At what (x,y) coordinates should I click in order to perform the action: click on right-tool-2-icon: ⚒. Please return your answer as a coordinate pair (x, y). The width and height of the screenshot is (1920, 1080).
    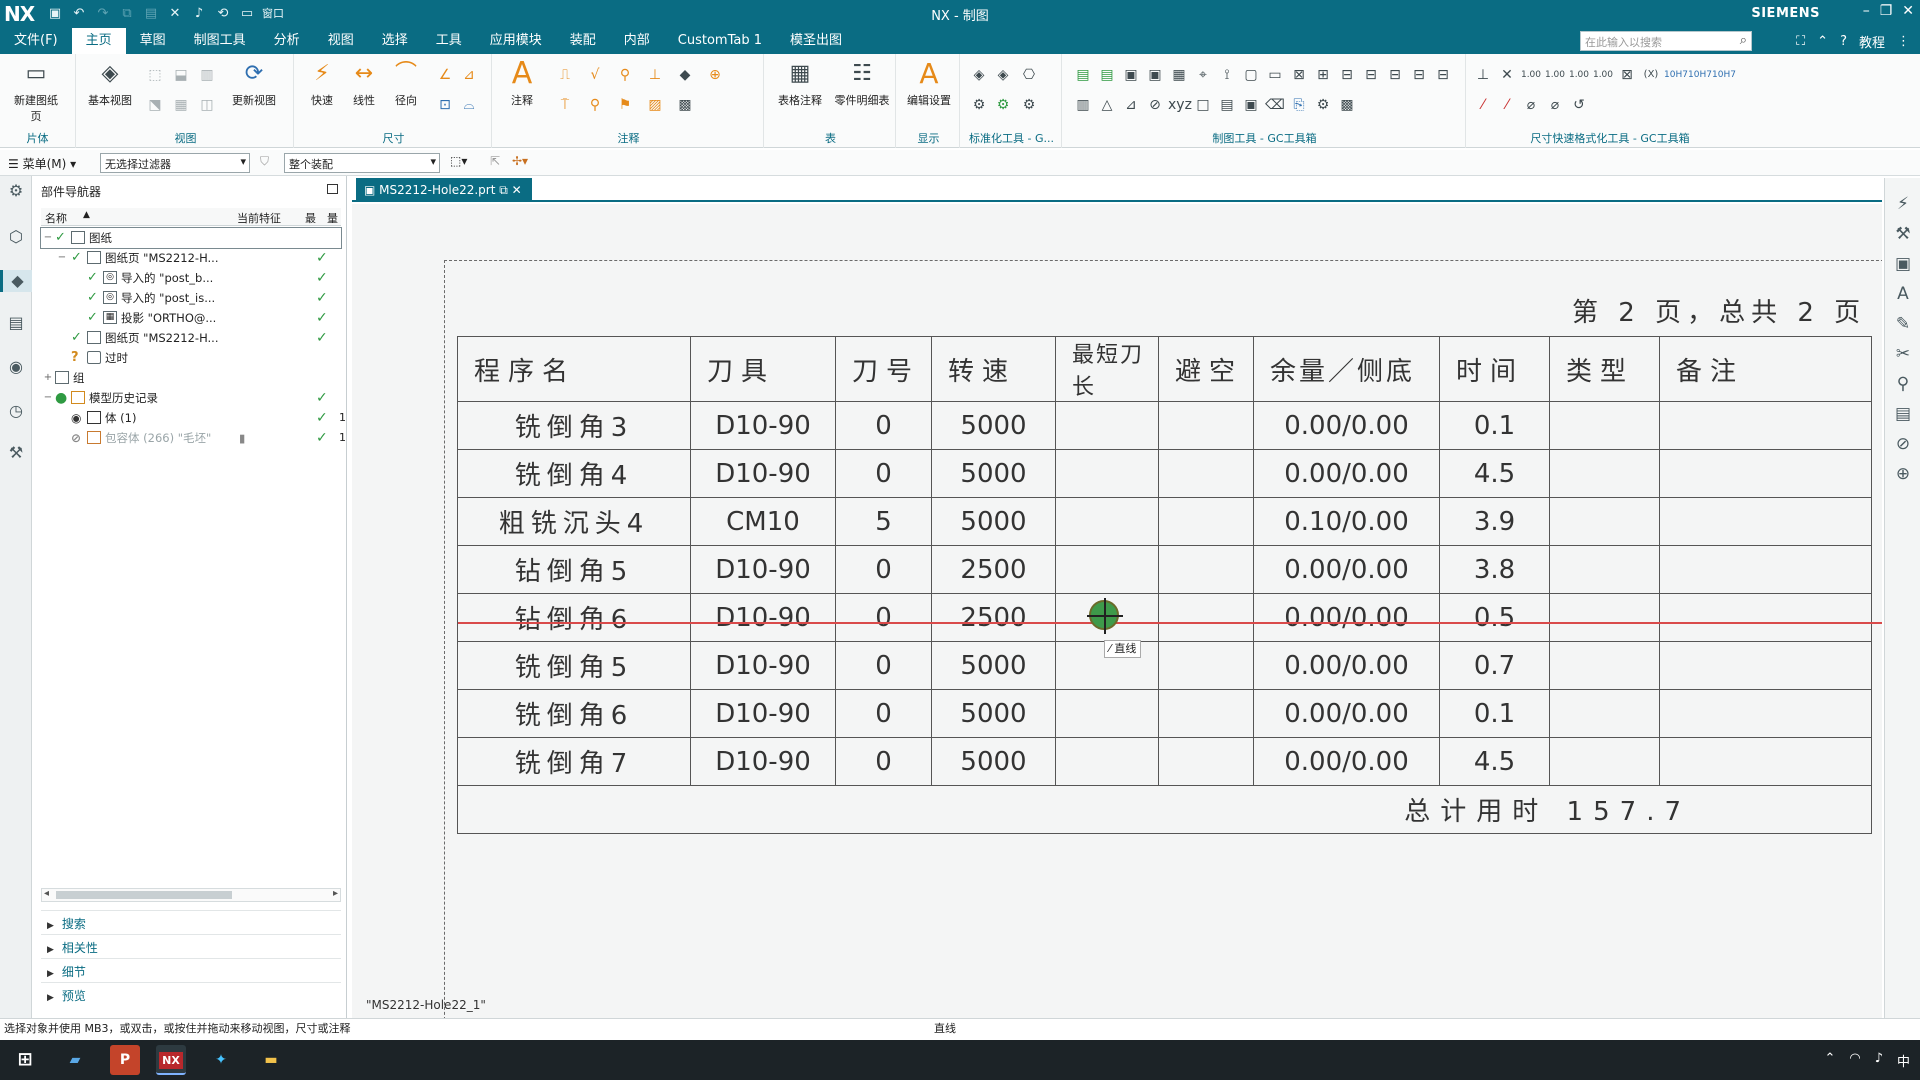
    Looking at the image, I should click on (1903, 234).